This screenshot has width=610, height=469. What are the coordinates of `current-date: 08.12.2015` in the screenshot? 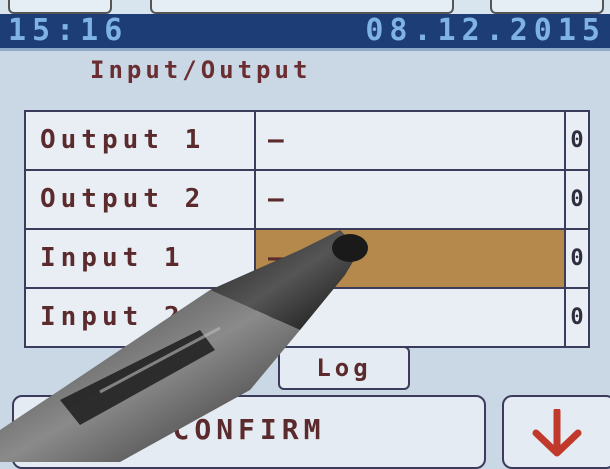 It's located at (485, 30).